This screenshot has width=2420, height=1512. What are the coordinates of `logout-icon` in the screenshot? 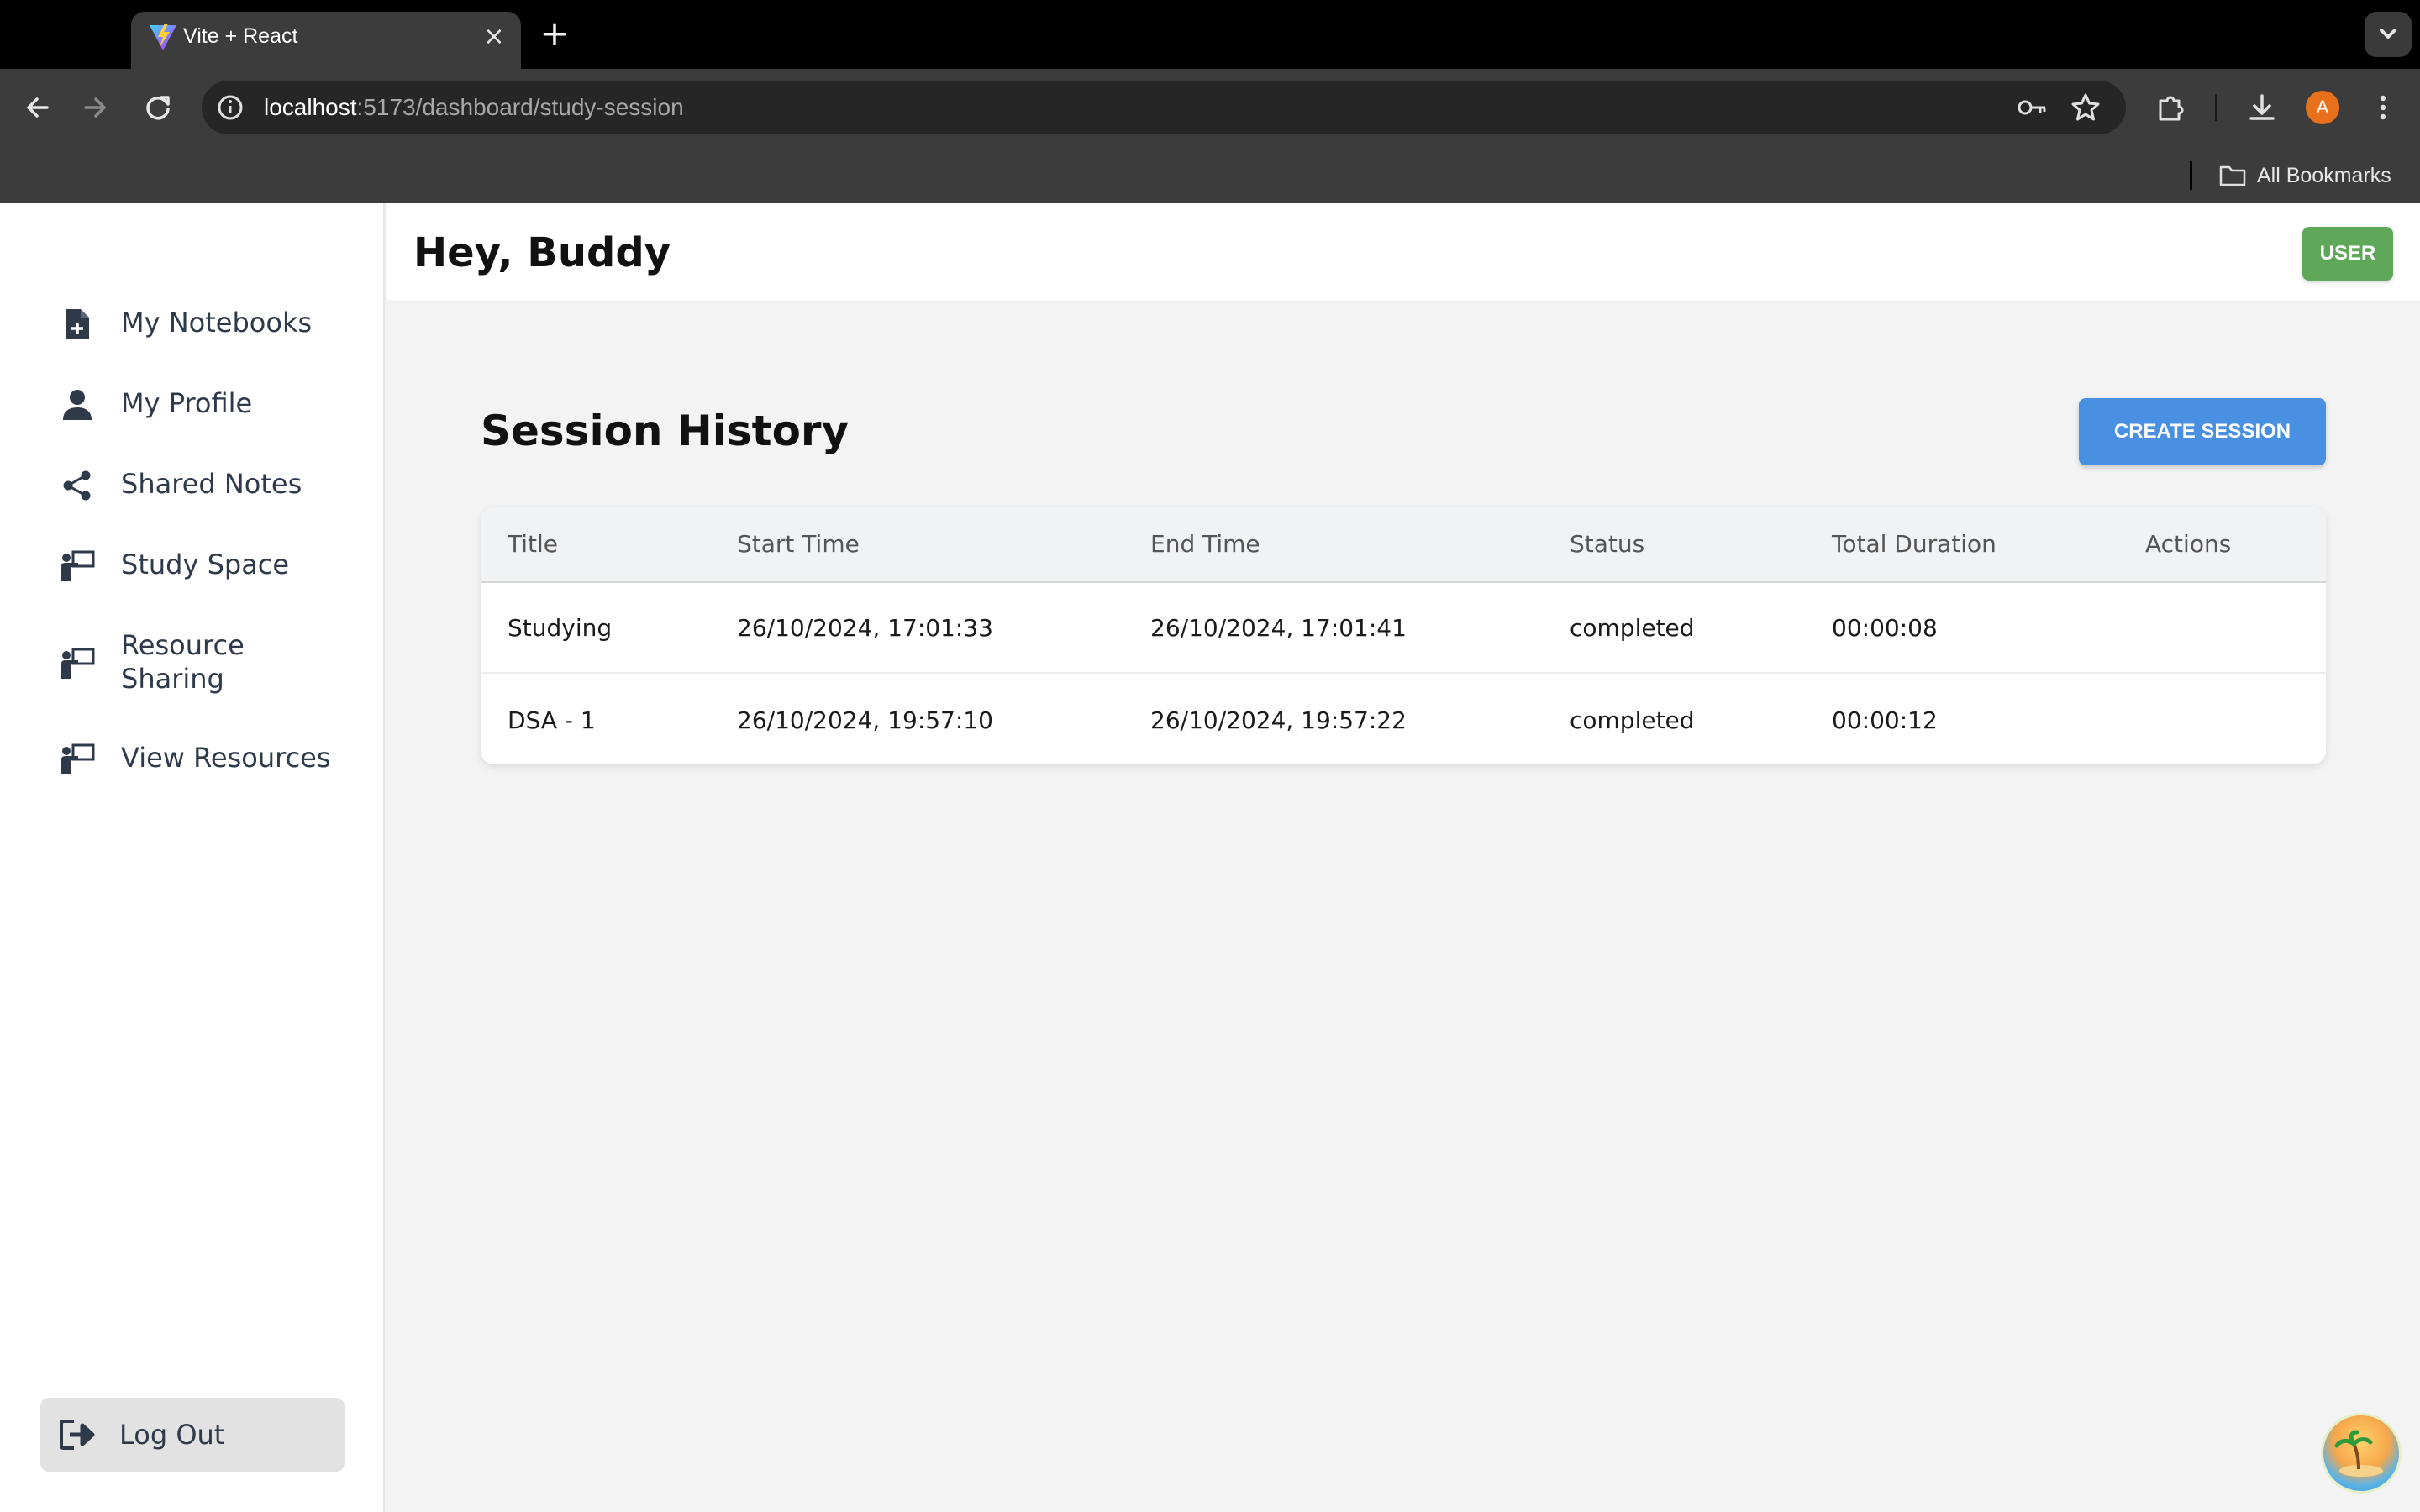 It's located at (77, 1434).